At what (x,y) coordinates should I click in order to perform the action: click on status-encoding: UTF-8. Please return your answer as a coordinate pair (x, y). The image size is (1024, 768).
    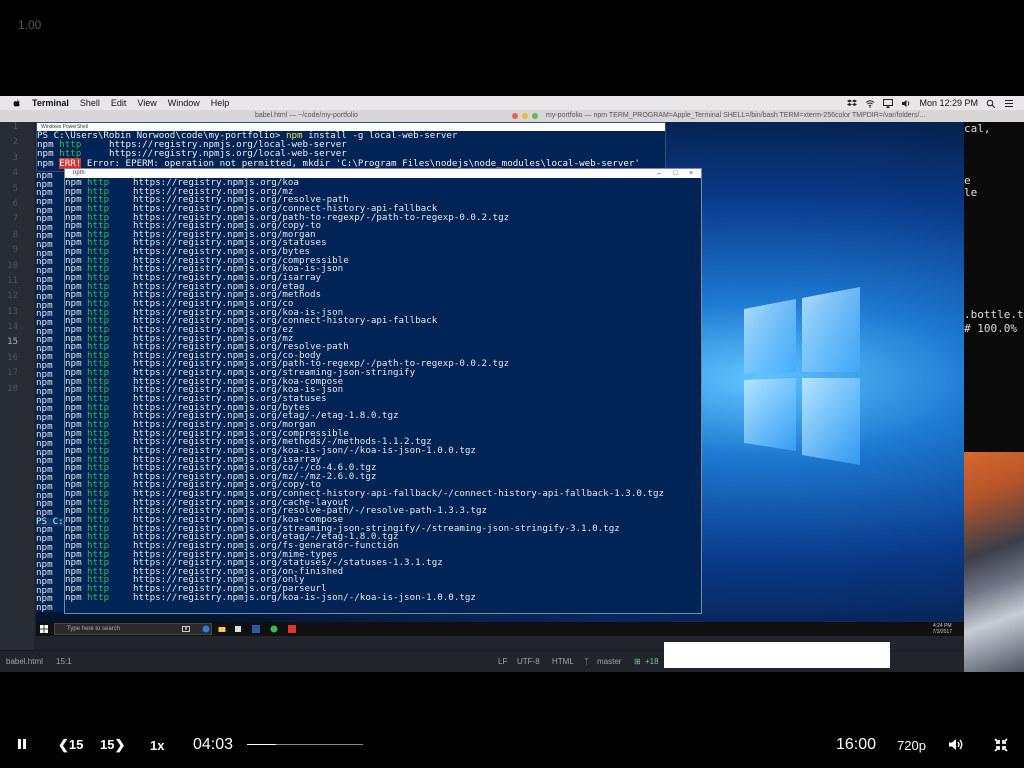
    Looking at the image, I should click on (528, 661).